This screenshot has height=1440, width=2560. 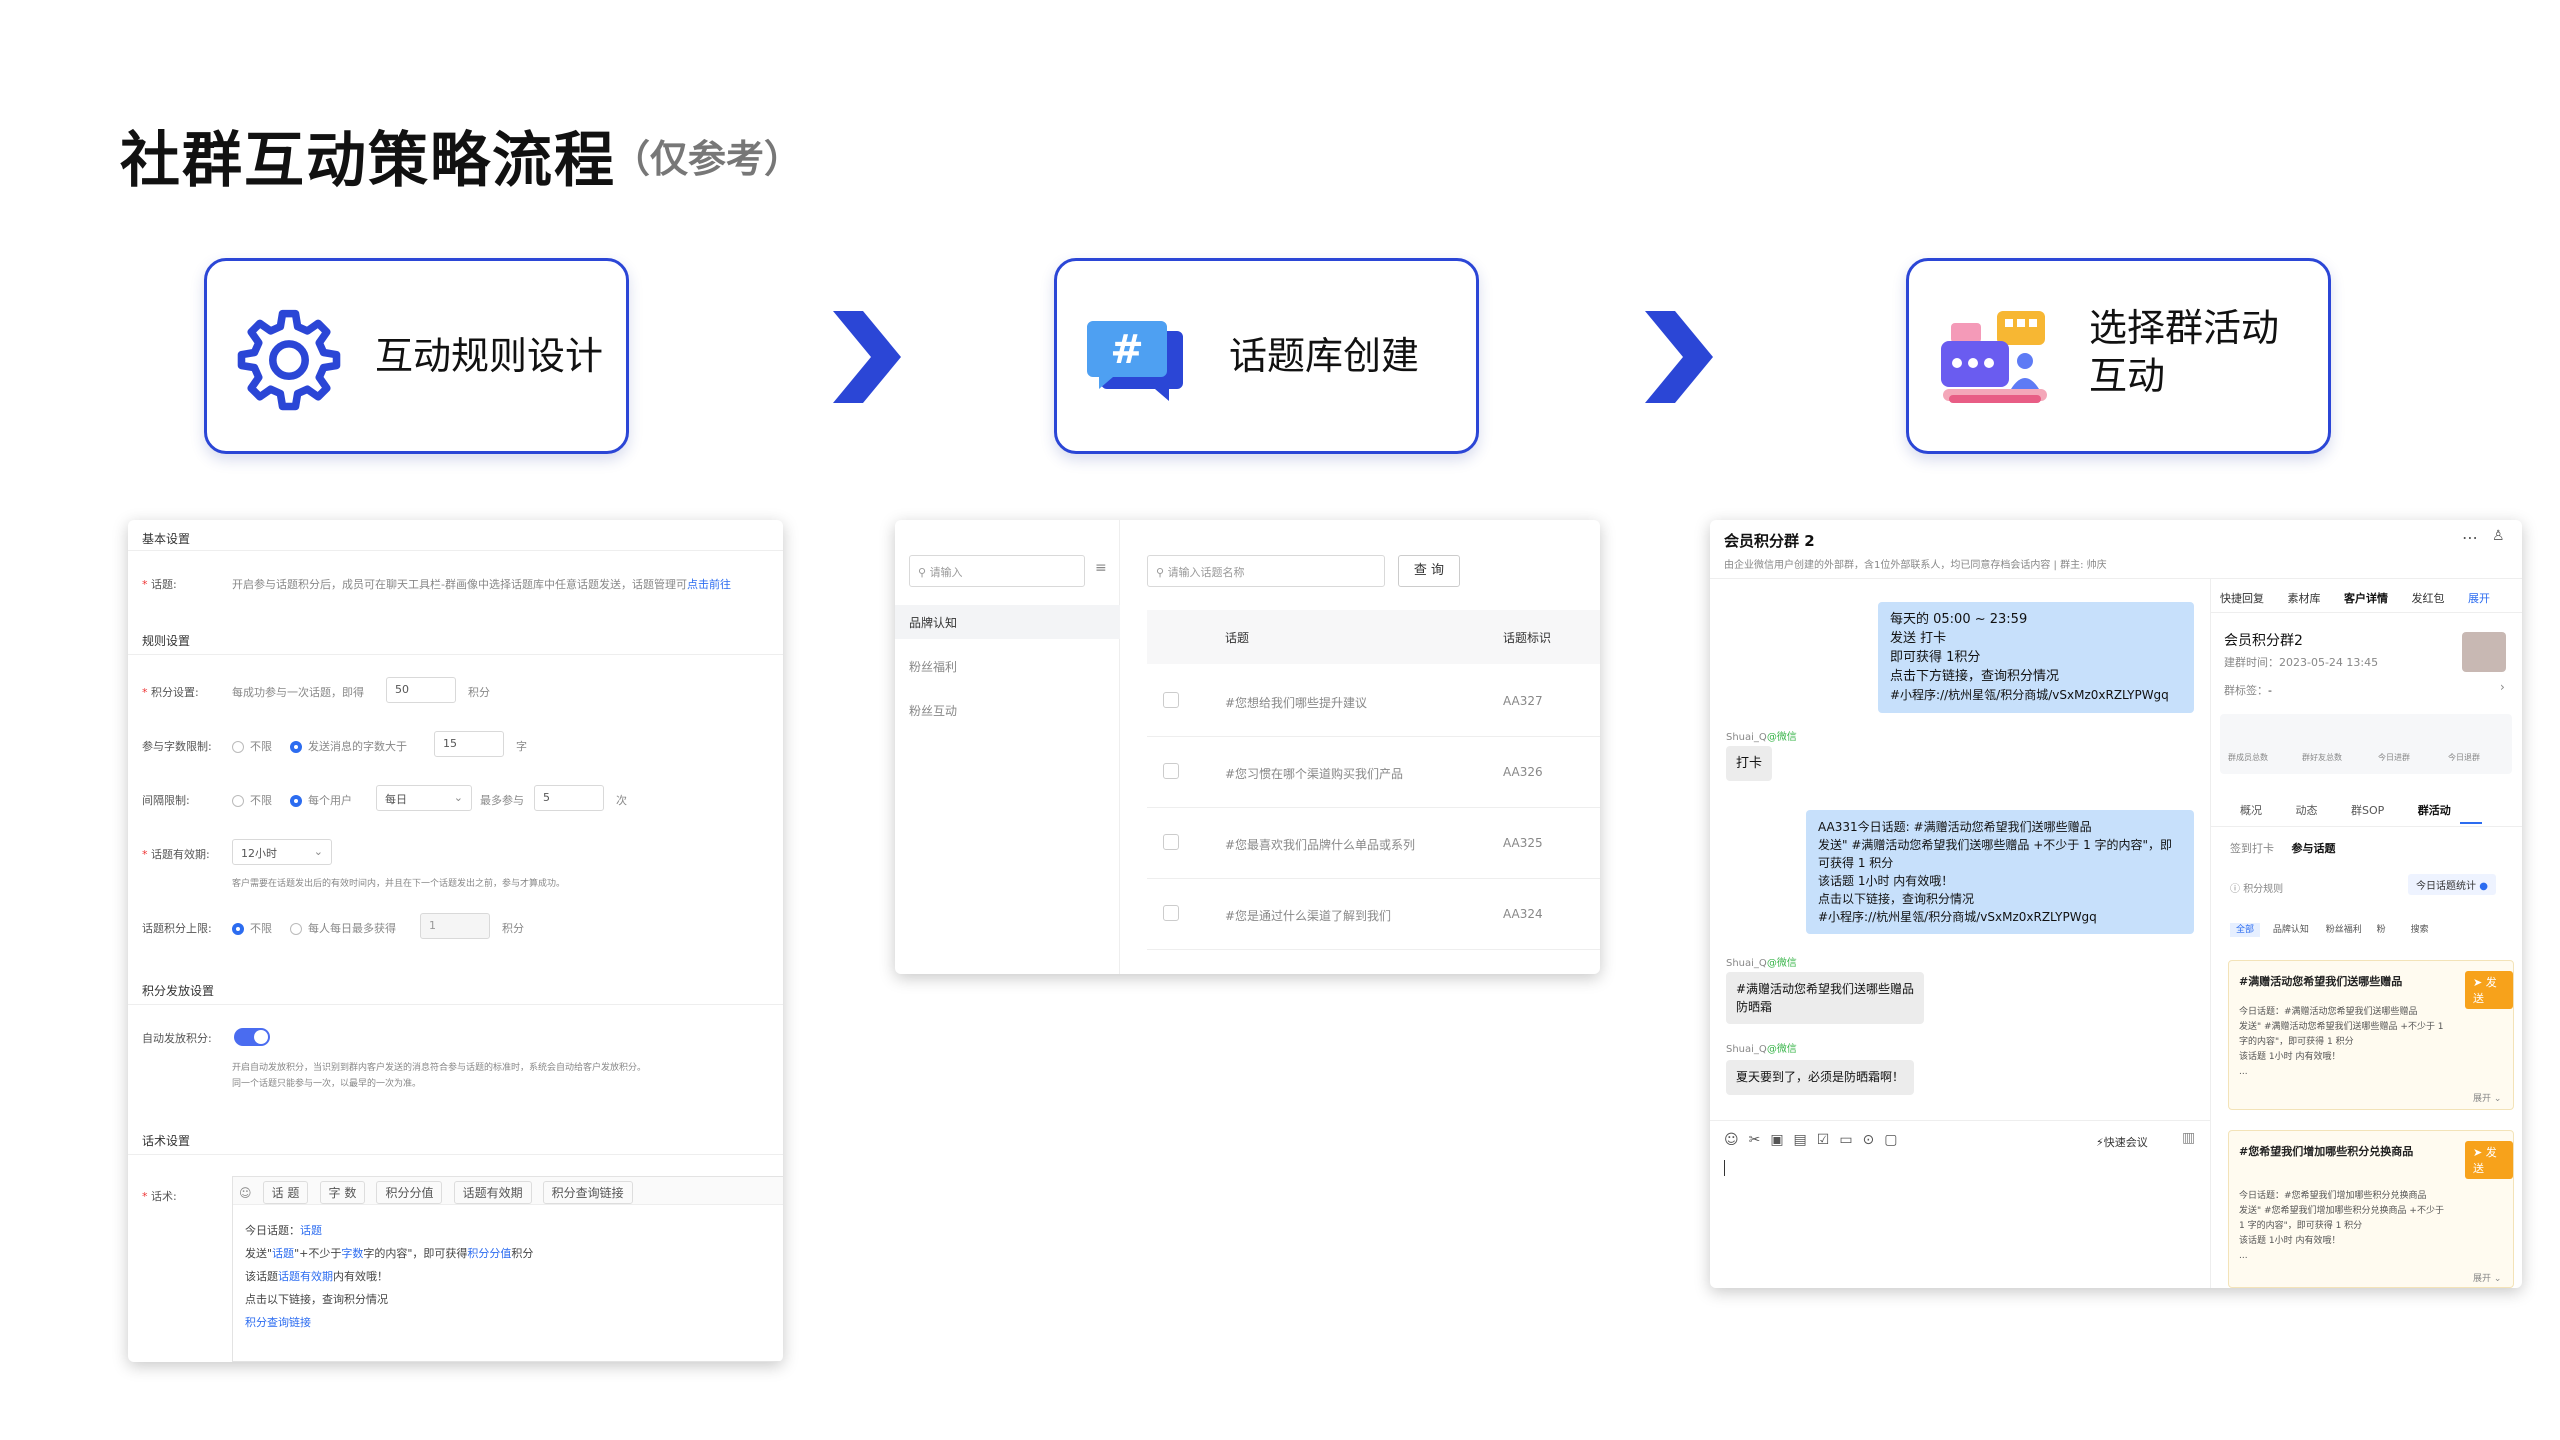 What do you see at coordinates (177, 928) in the screenshot?
I see `cap-label: 话题积分上限:` at bounding box center [177, 928].